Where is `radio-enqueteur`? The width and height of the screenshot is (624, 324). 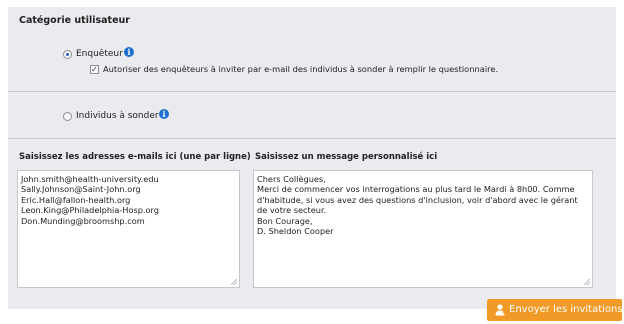 radio-enqueteur is located at coordinates (67, 54).